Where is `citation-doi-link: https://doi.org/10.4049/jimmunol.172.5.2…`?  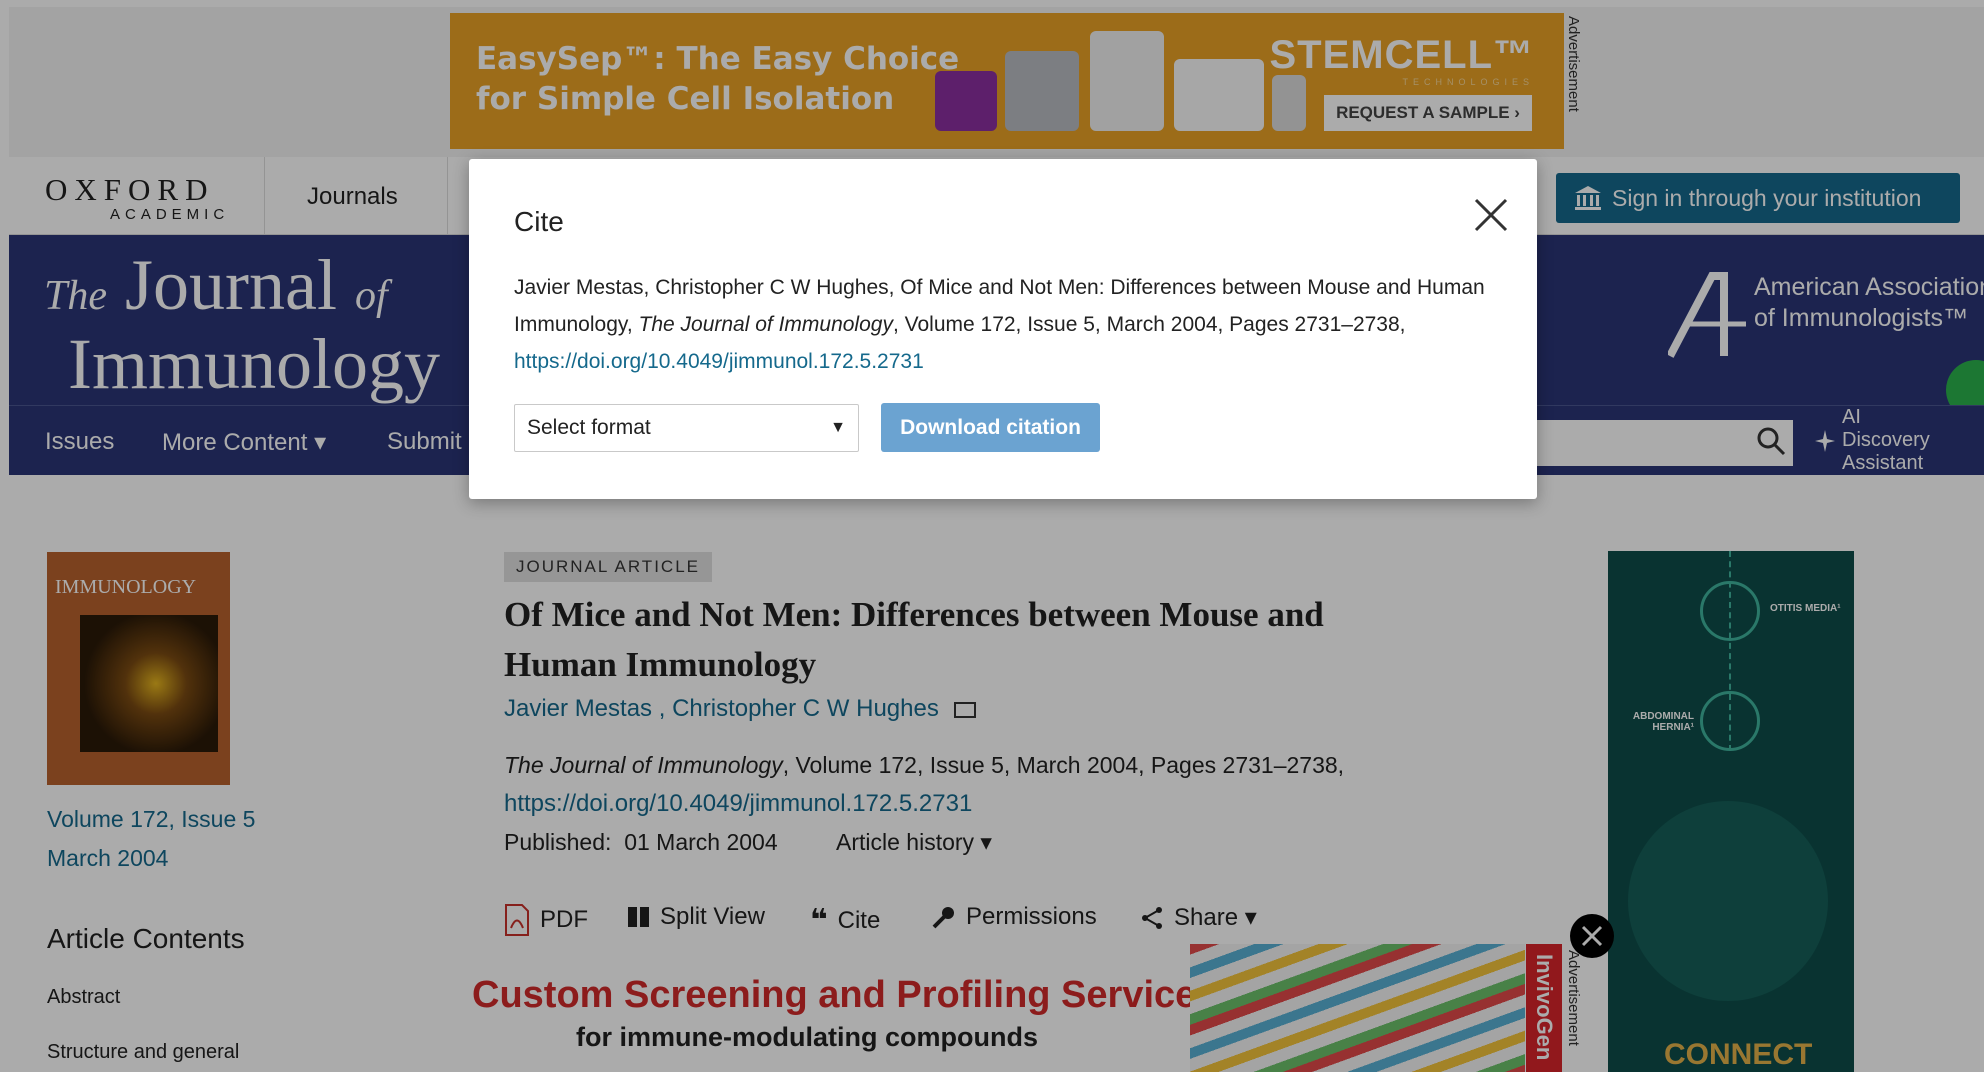
citation-doi-link: https://doi.org/10.4049/jimmunol.172.5.2… is located at coordinates (719, 361).